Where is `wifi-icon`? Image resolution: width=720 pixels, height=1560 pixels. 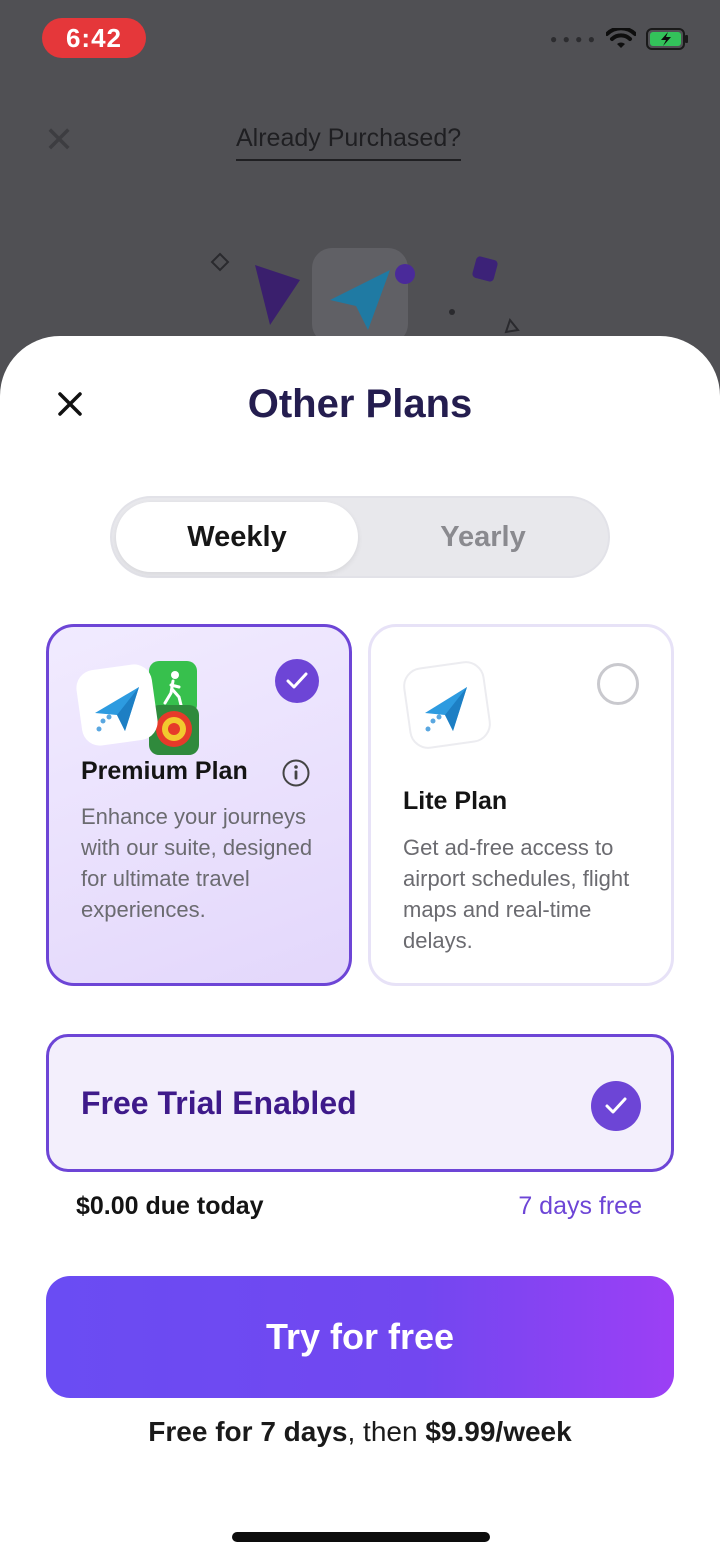
wifi-icon is located at coordinates (621, 38).